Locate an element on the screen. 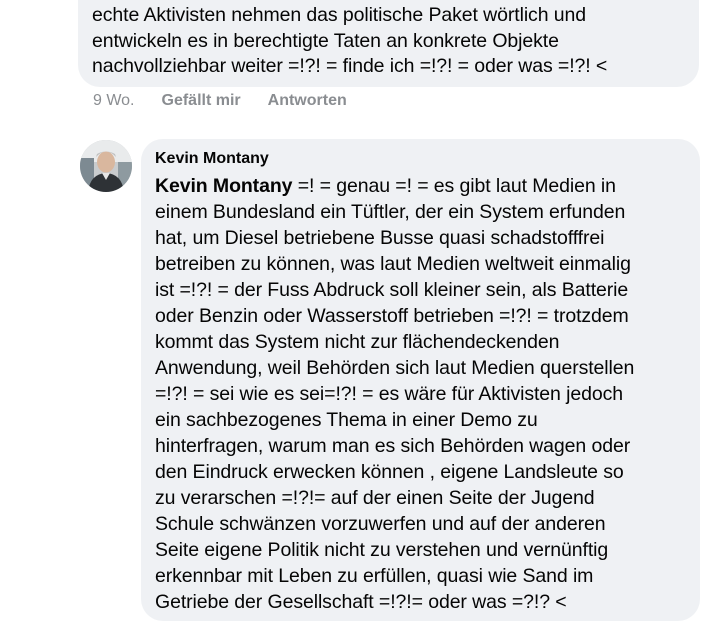 The height and width of the screenshot is (626, 709). author-mention: Kevin Montany is located at coordinates (223, 186).